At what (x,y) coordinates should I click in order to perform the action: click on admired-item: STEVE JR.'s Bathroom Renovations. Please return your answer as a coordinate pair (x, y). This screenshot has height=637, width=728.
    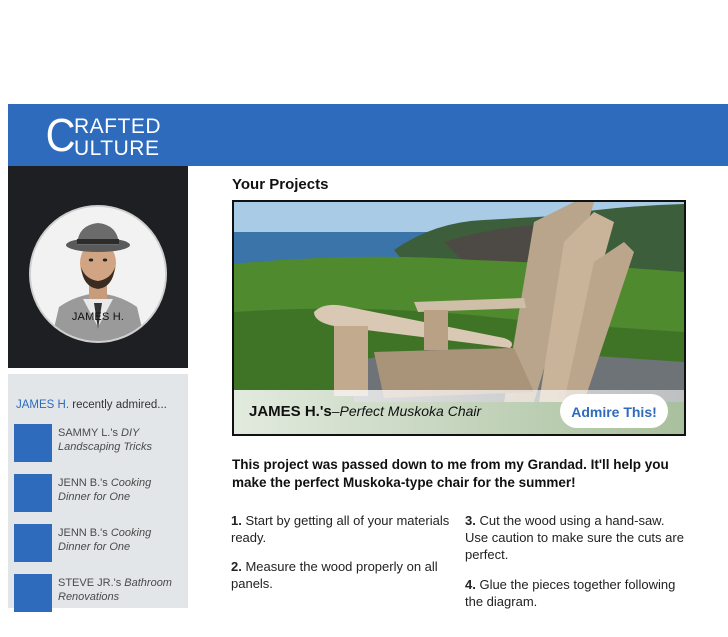
    Looking at the image, I should click on (100, 593).